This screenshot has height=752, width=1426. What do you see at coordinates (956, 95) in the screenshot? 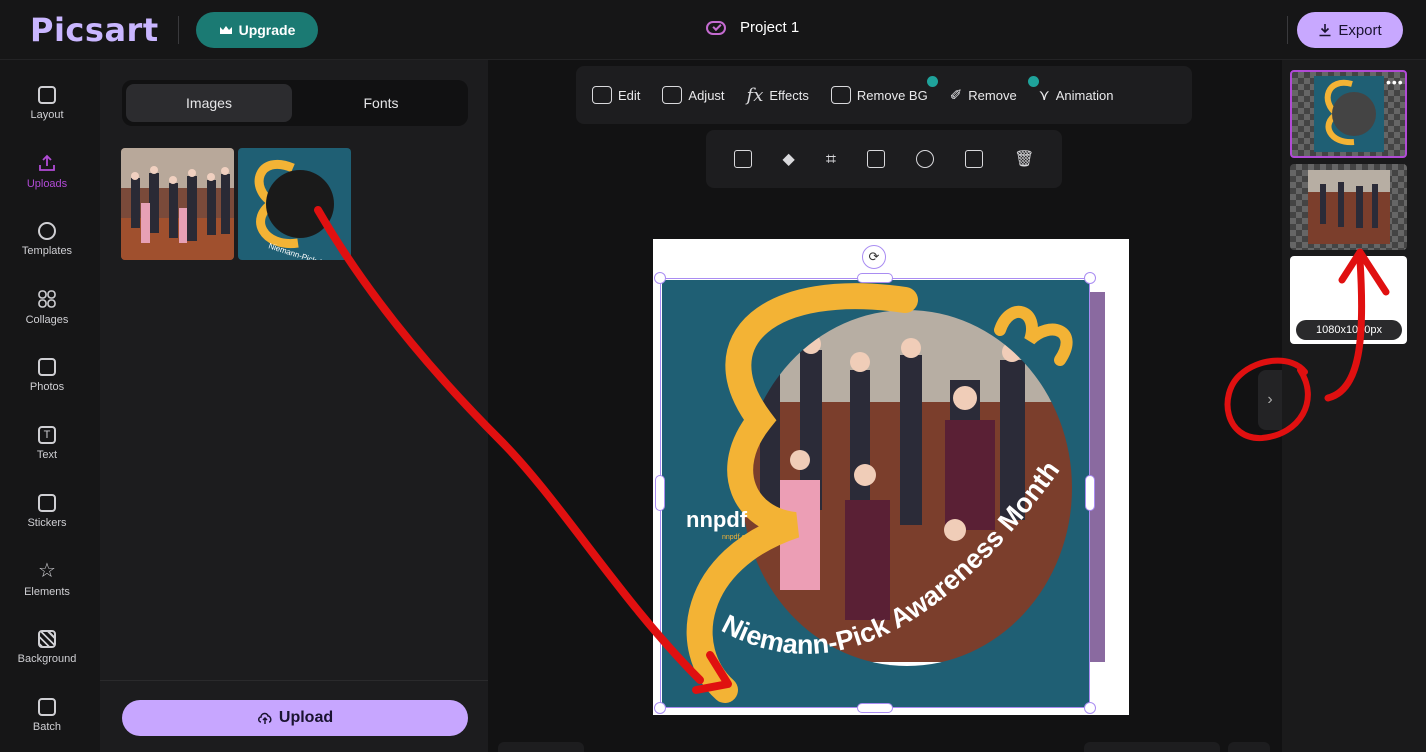
I see `magic-eraser-icon: ✐` at bounding box center [956, 95].